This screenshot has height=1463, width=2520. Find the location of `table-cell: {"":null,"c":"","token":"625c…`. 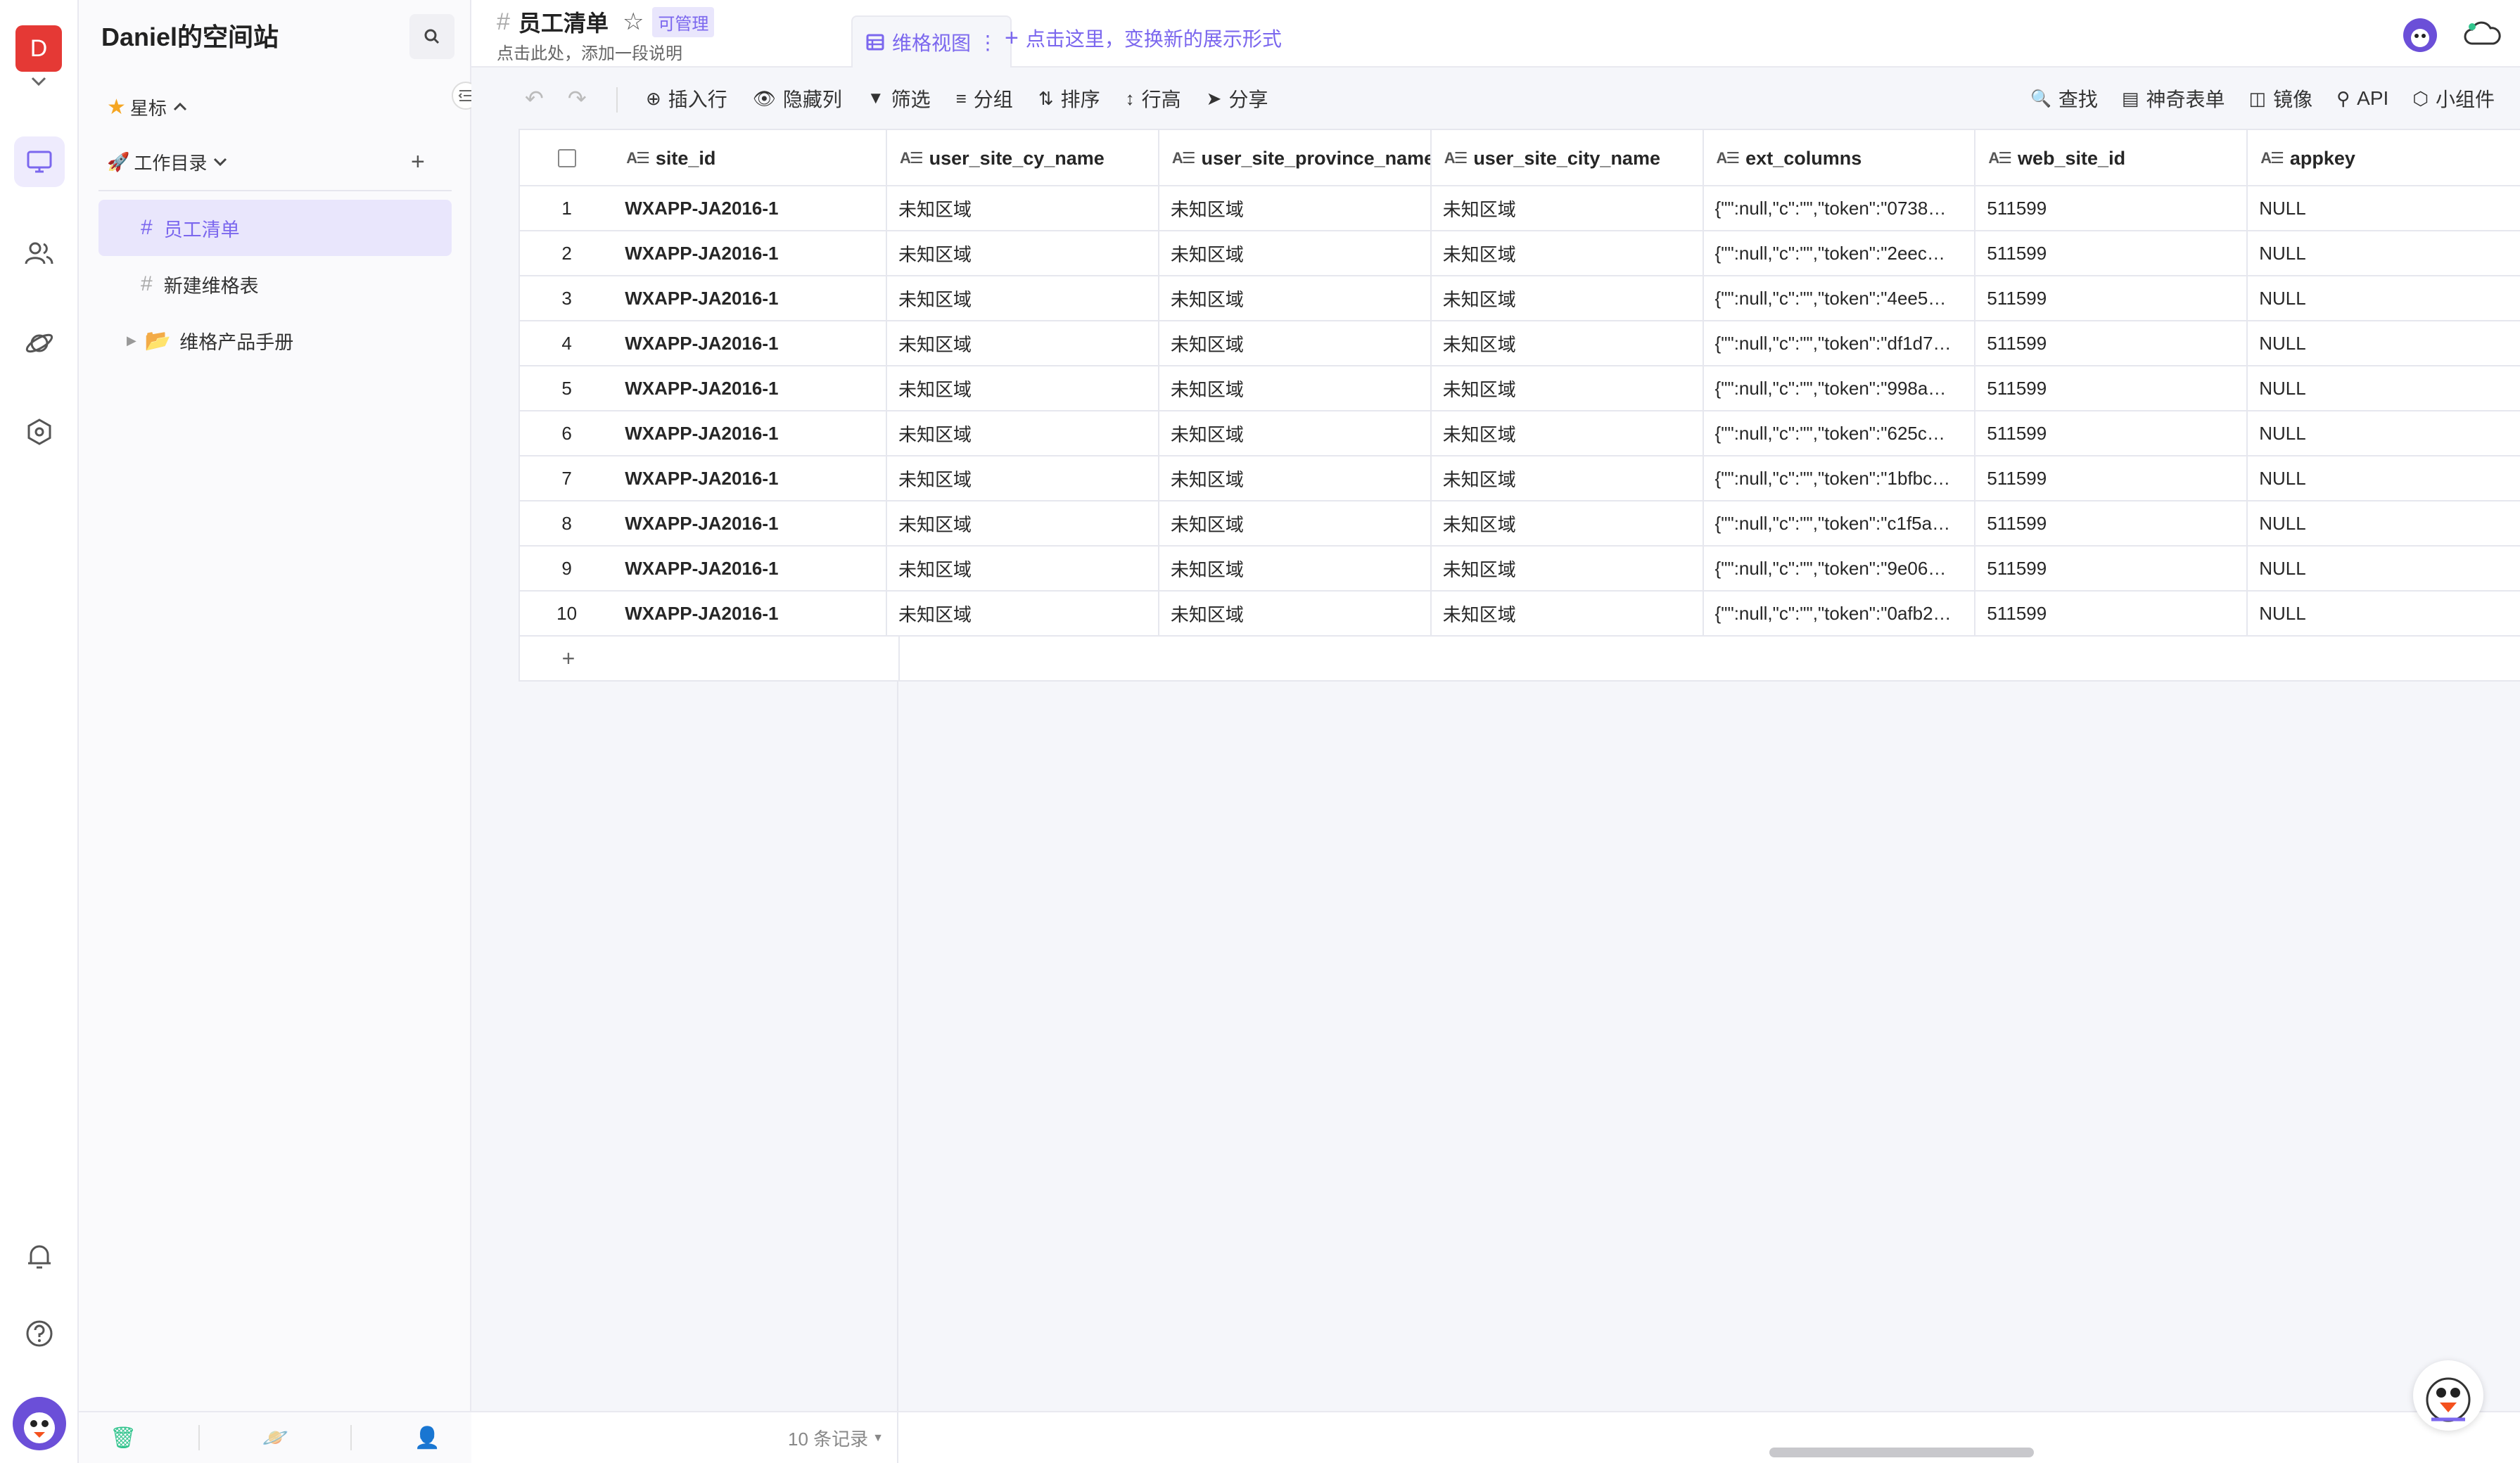

table-cell: {"":null,"c":"","token":"625c… is located at coordinates (1840, 433).